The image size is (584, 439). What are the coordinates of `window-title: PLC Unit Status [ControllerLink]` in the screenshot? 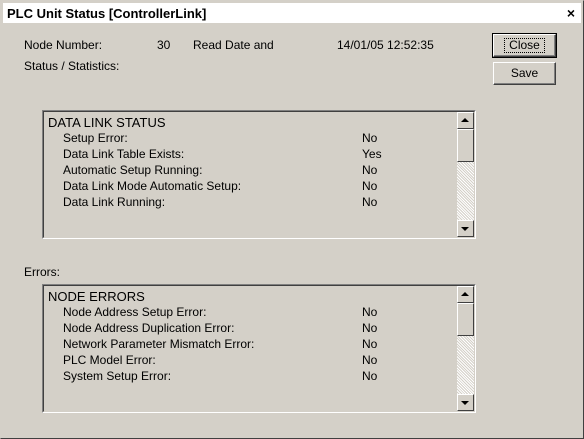 It's located at (107, 13).